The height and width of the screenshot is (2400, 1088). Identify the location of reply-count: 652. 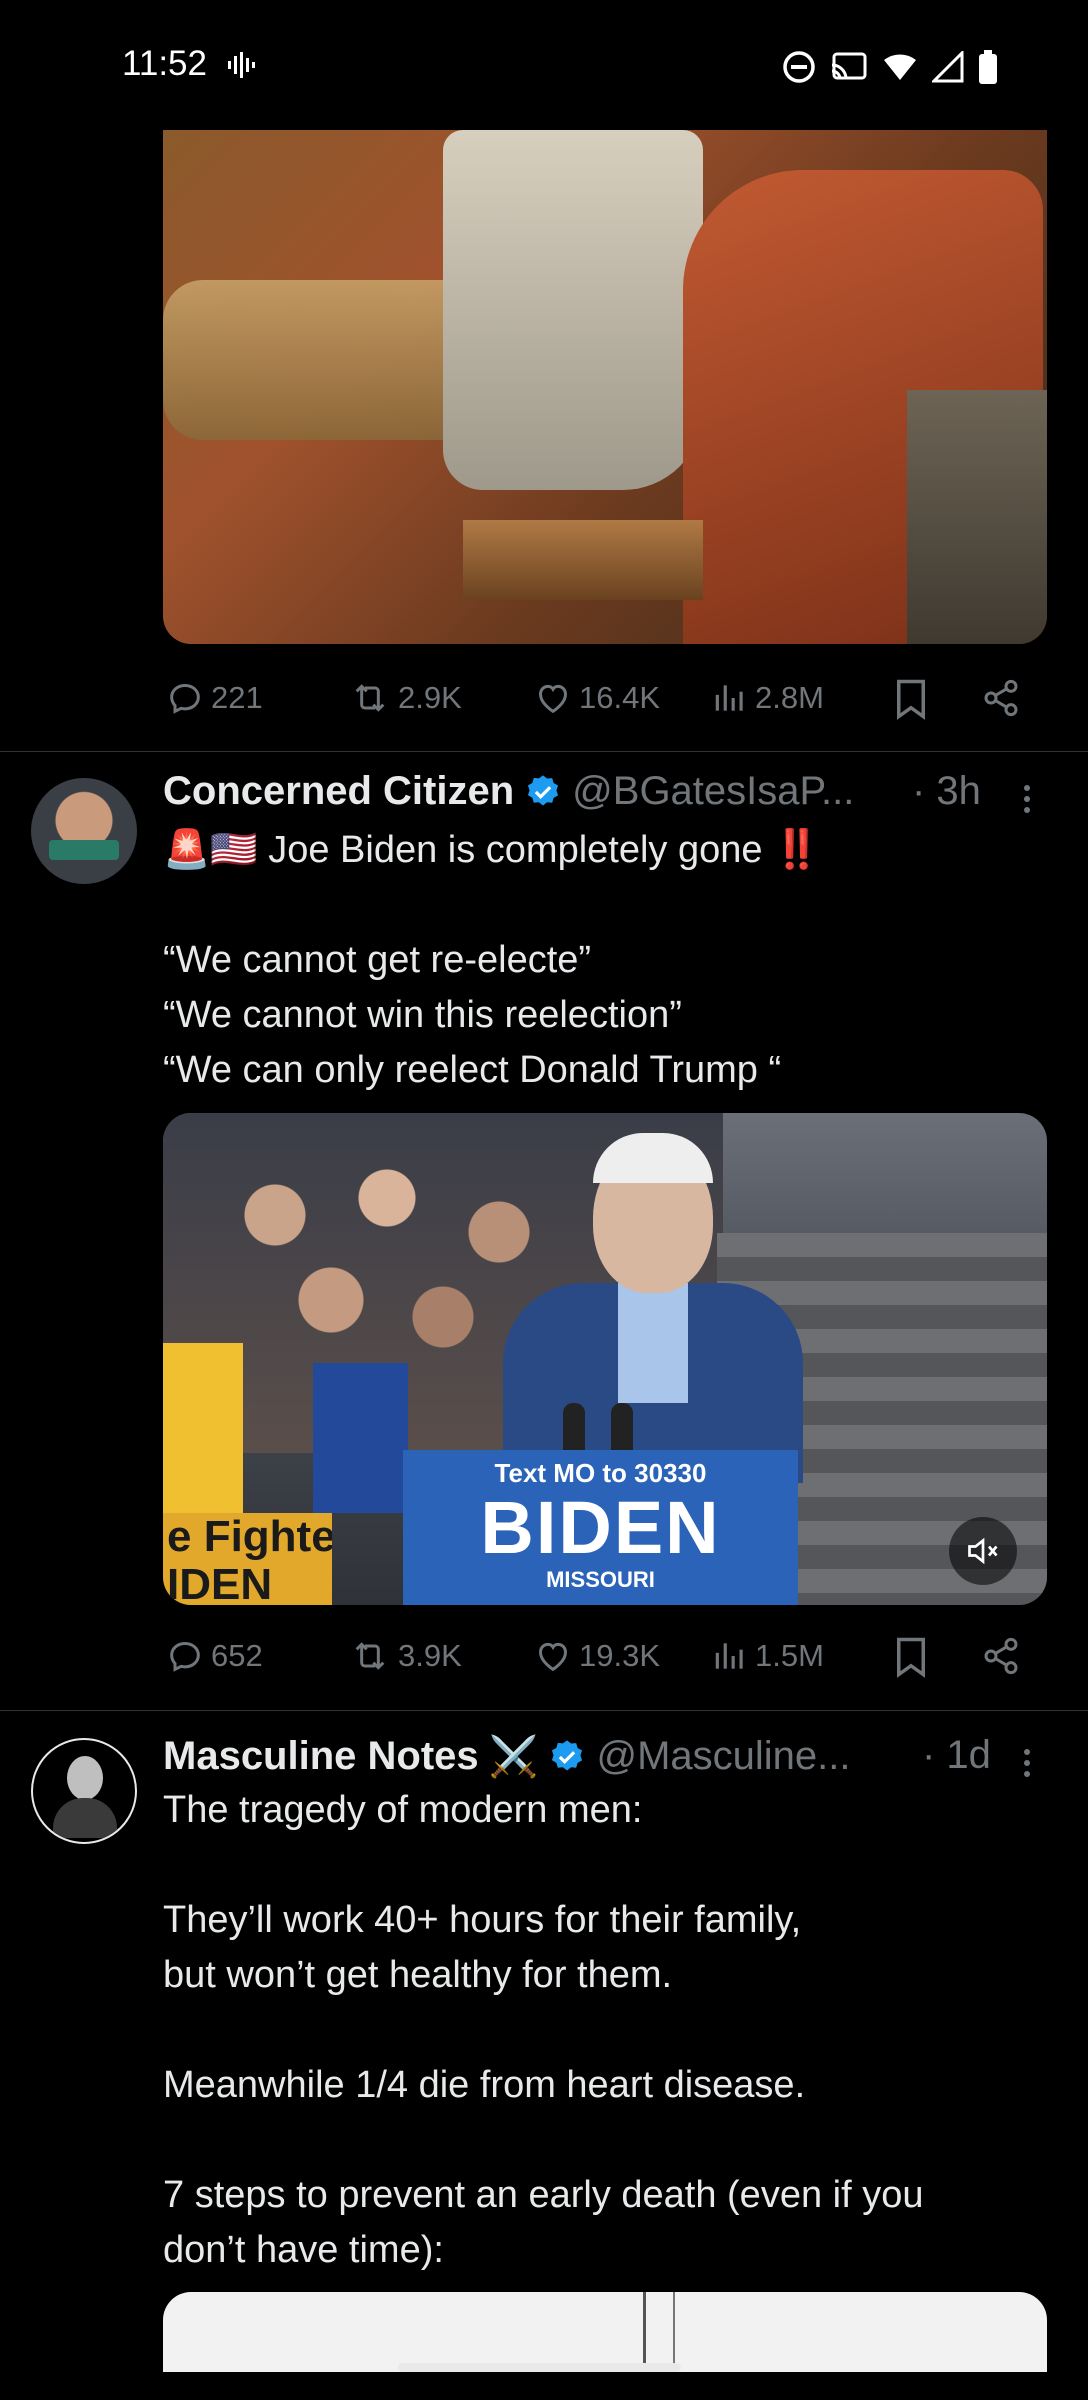
(237, 1655).